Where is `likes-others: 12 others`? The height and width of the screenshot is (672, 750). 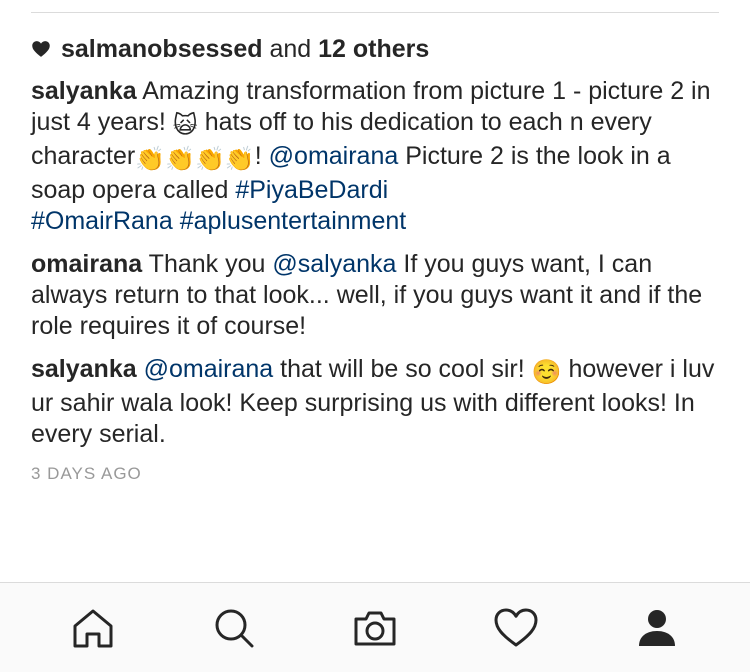
likes-others: 12 others is located at coordinates (373, 49).